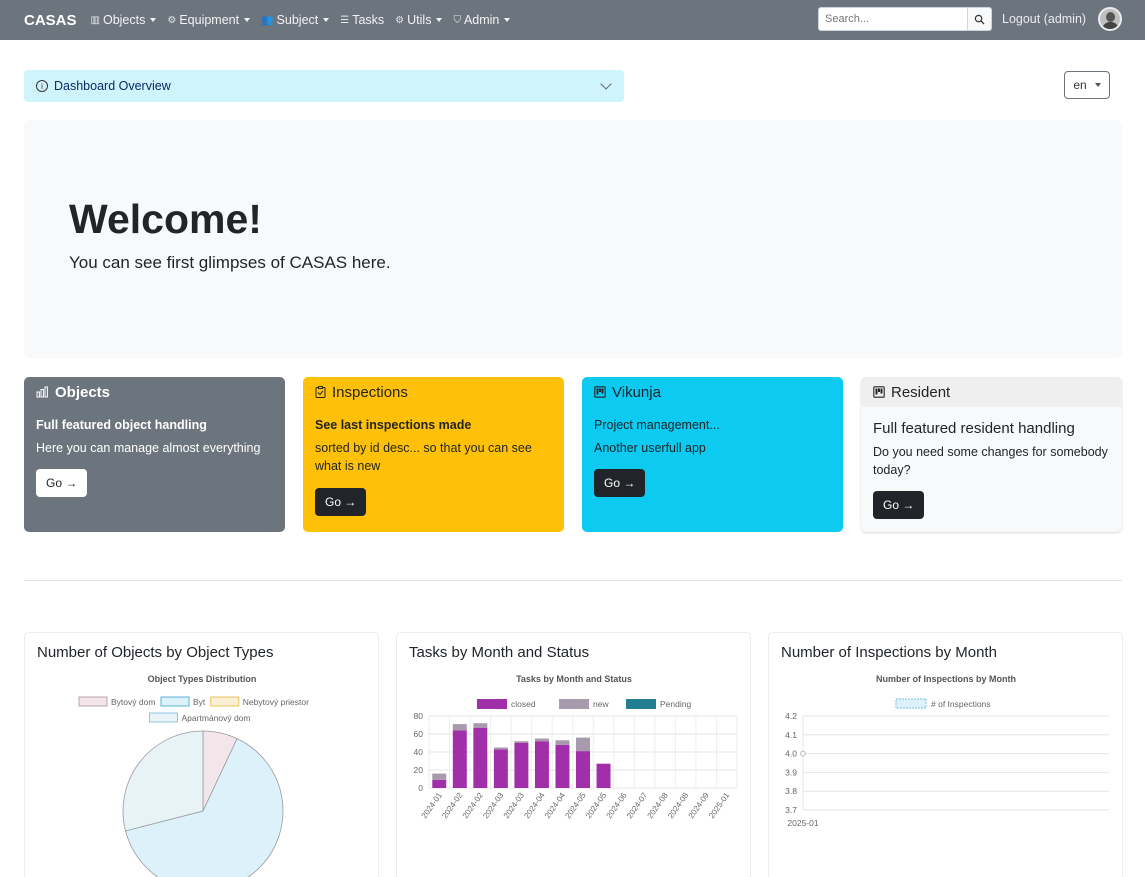 The image size is (1145, 877). I want to click on nav-equipment-label: Equipment, so click(209, 20).